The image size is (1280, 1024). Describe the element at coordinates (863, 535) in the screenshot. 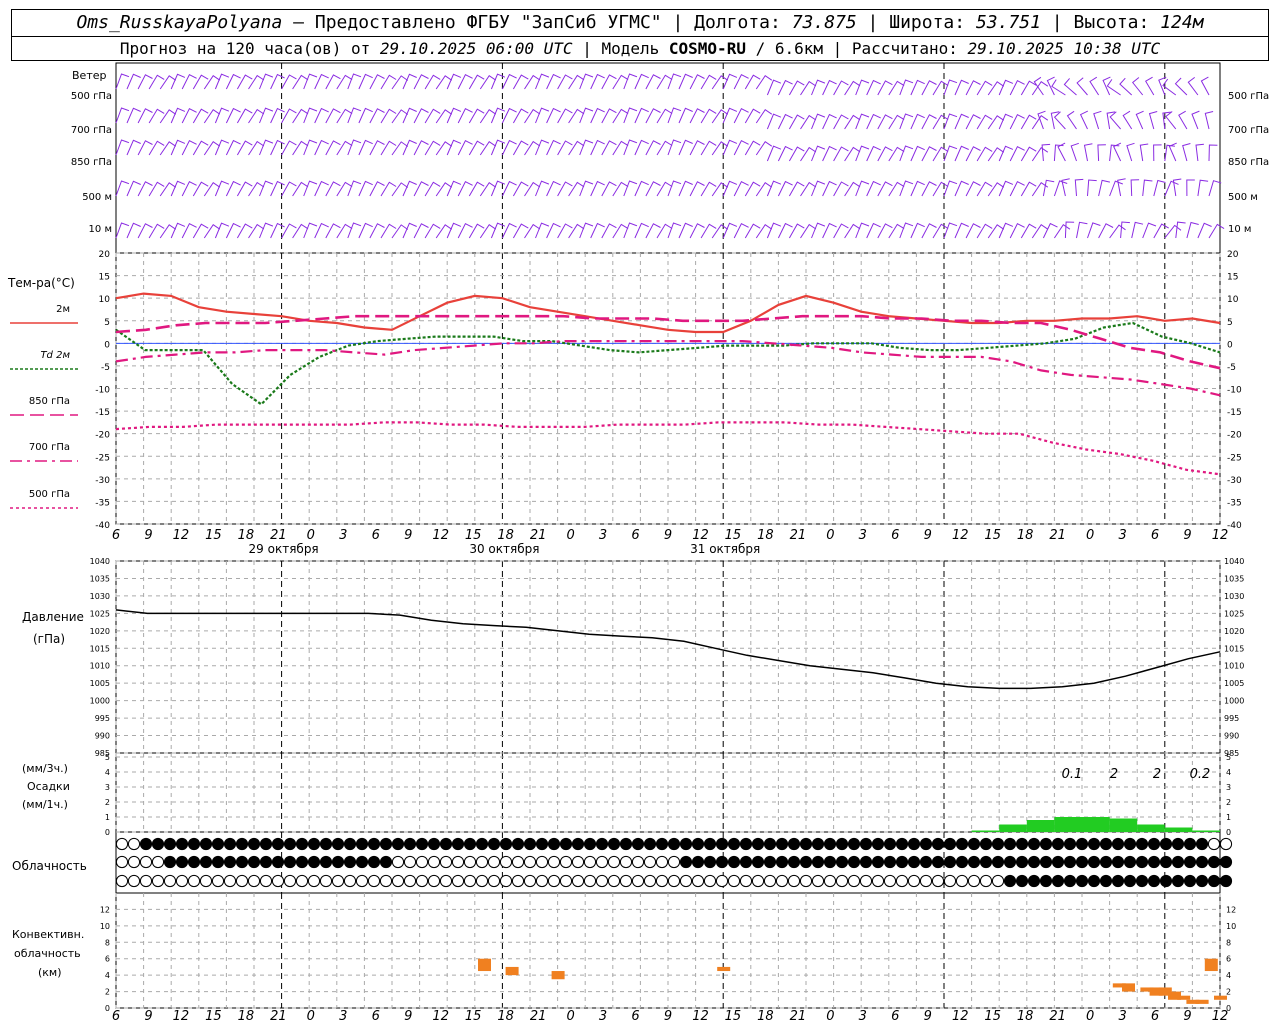

I see `time-tick-label: 3` at that location.